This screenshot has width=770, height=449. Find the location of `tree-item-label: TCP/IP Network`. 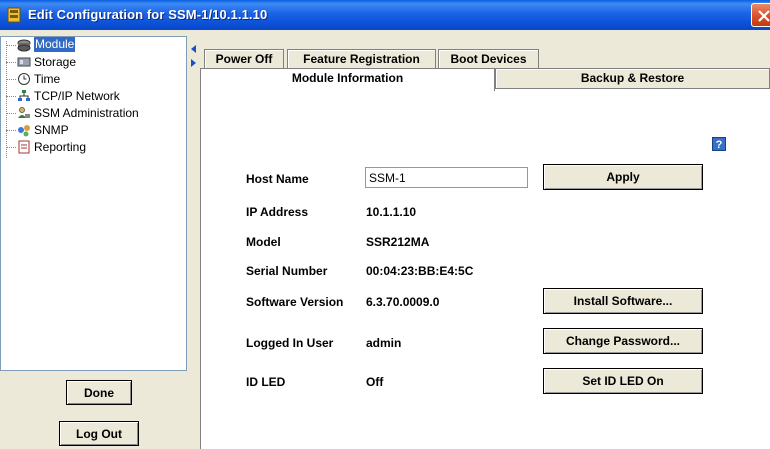

tree-item-label: TCP/IP Network is located at coordinates (77, 96).